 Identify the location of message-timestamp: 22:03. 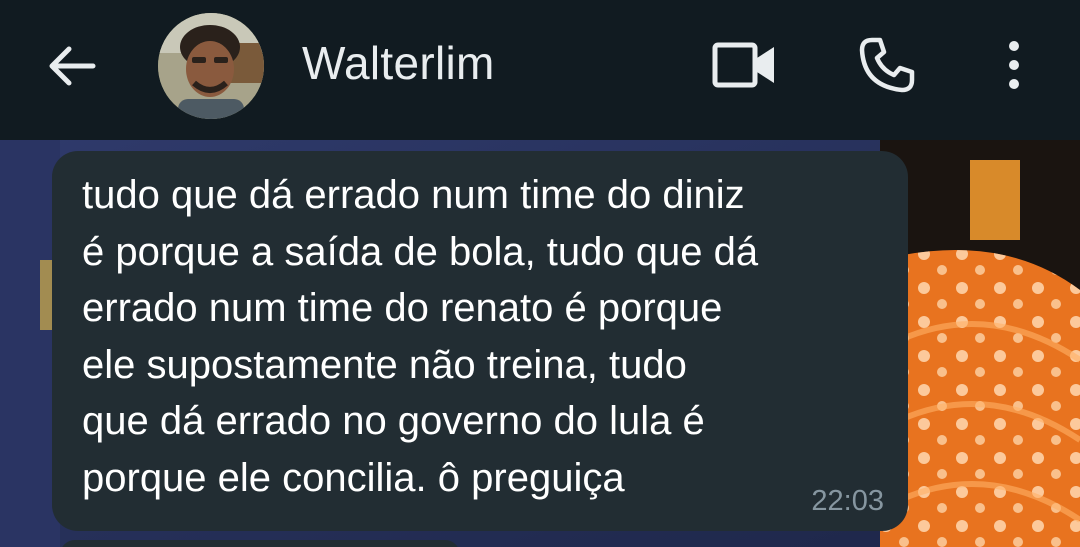
(847, 501).